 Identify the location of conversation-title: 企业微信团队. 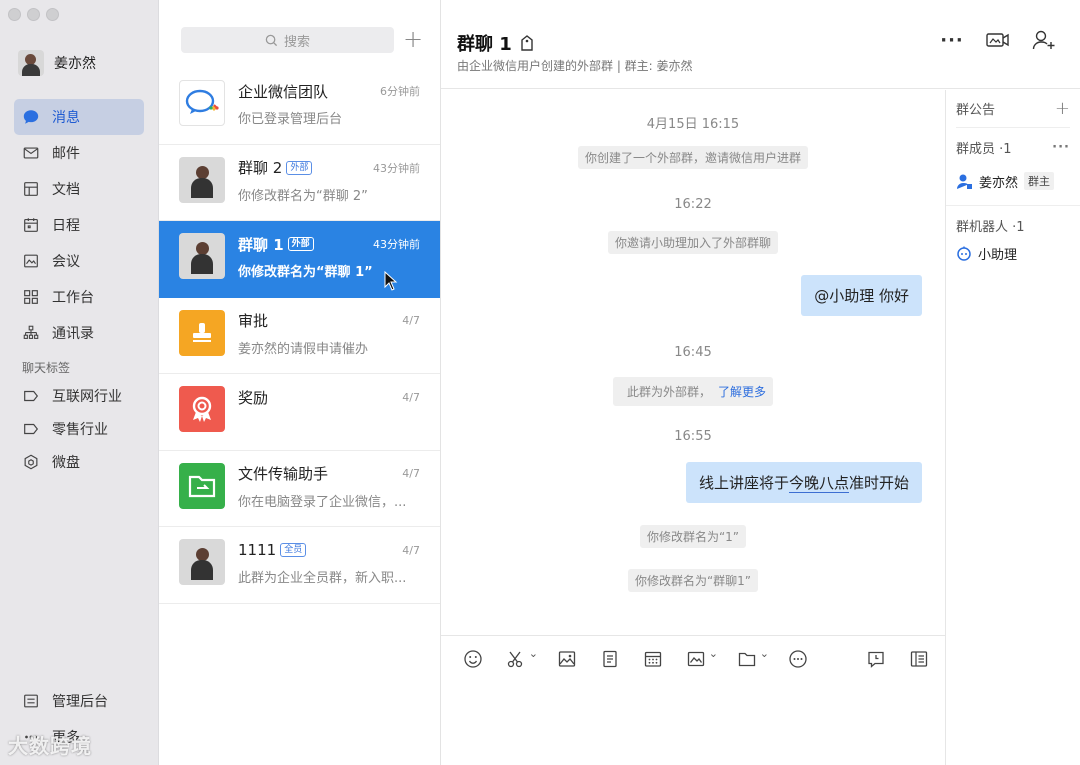
(283, 91).